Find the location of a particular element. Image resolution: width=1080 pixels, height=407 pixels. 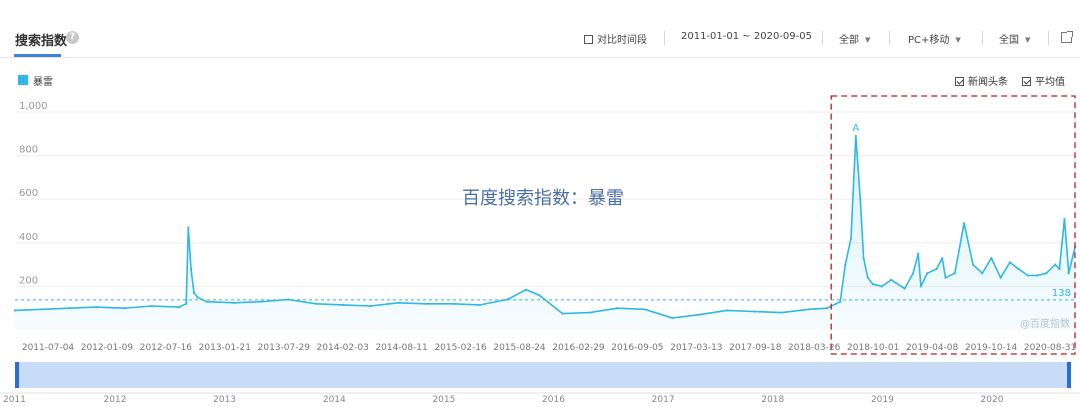

x-tick-label: 2013-01-21 is located at coordinates (225, 348).